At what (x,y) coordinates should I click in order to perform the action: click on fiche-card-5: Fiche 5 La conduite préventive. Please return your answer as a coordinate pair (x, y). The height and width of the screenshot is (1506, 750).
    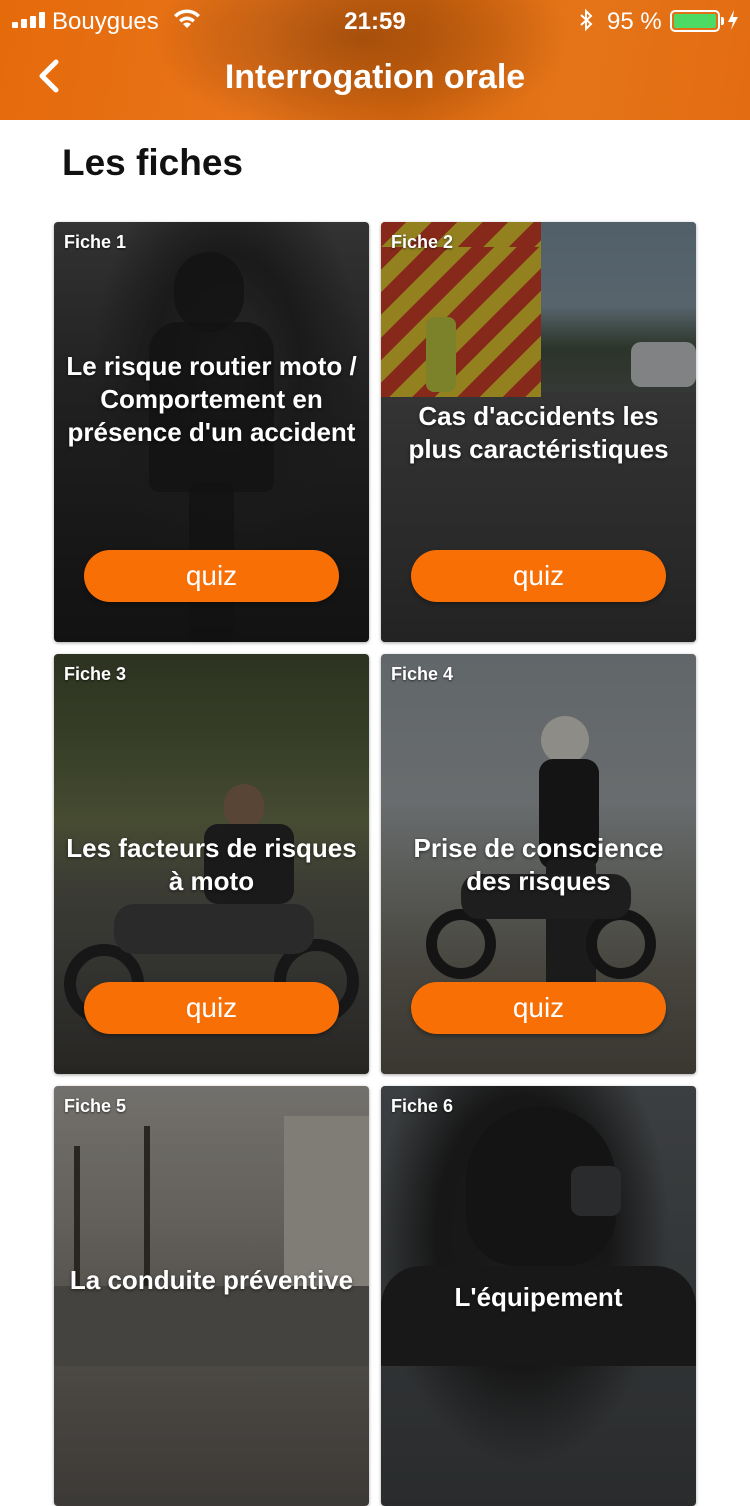
    Looking at the image, I should click on (211, 1296).